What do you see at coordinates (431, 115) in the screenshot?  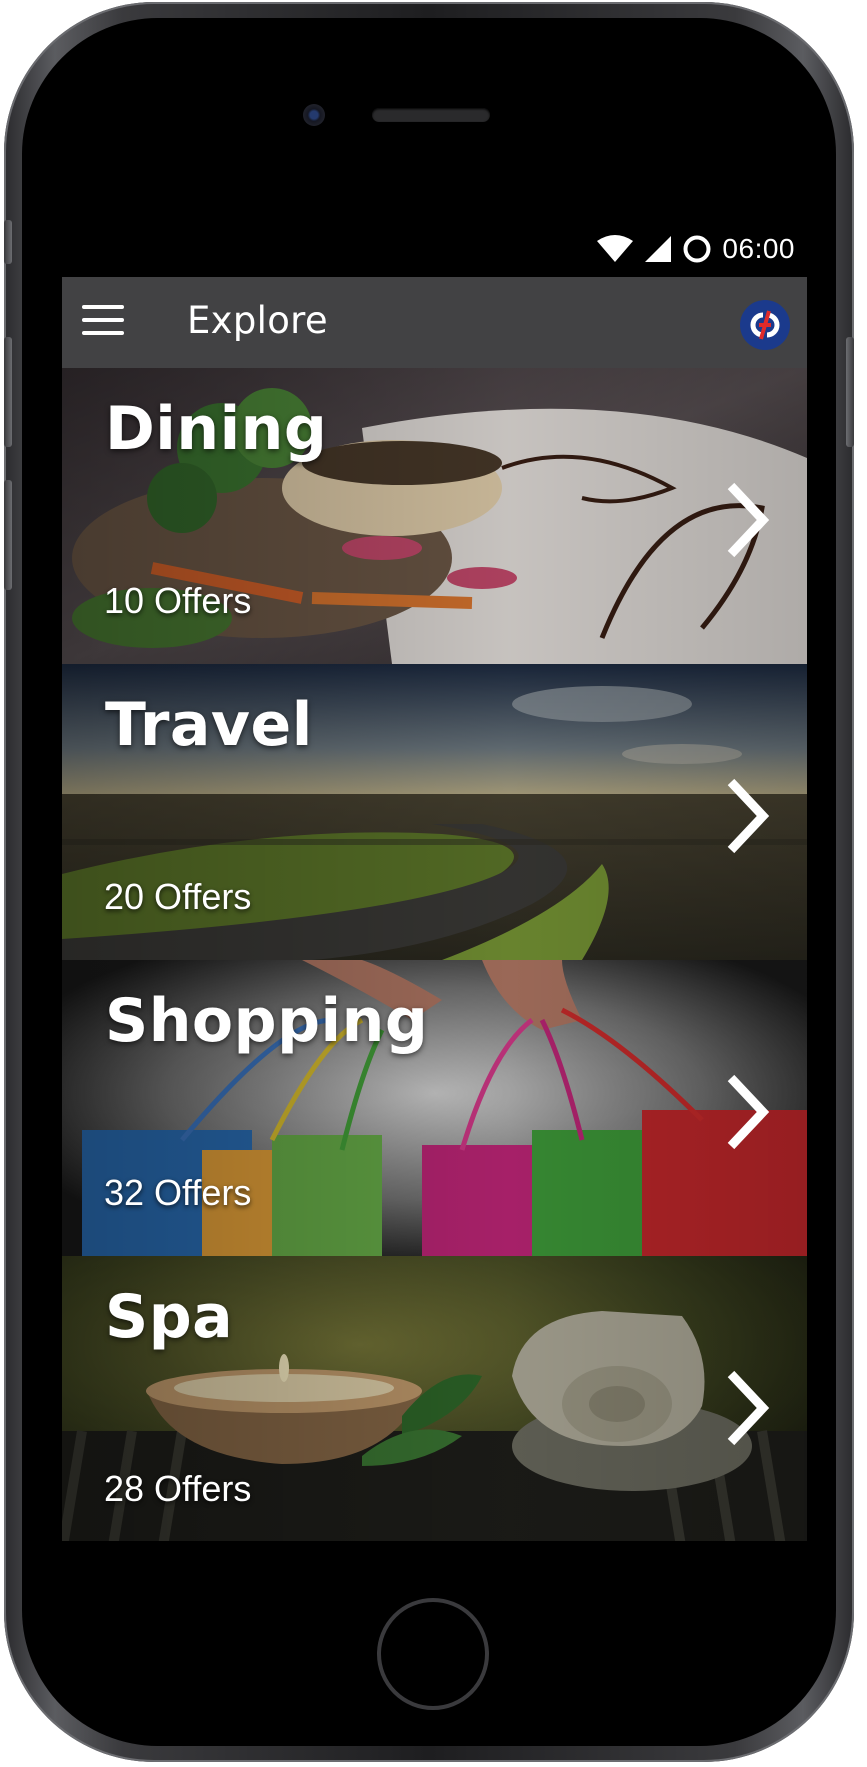 I see `earpiece-speaker` at bounding box center [431, 115].